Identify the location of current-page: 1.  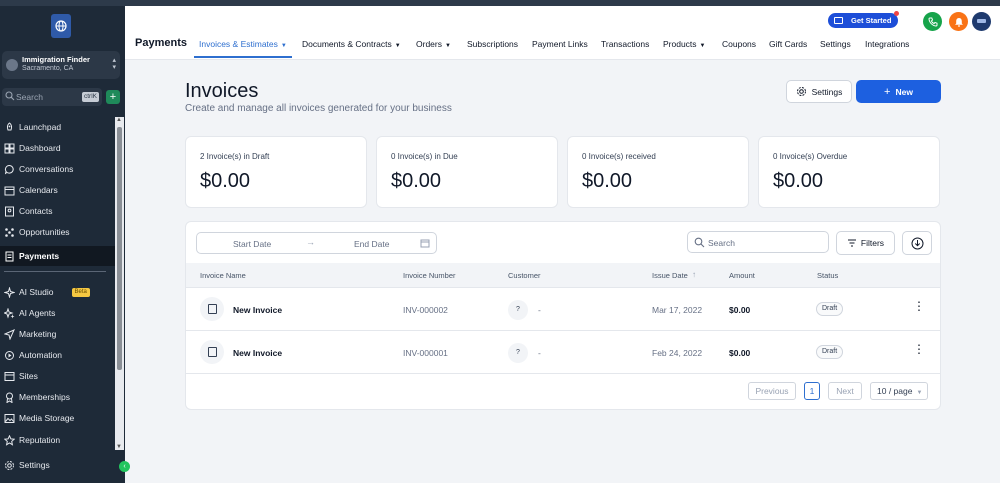
(812, 391).